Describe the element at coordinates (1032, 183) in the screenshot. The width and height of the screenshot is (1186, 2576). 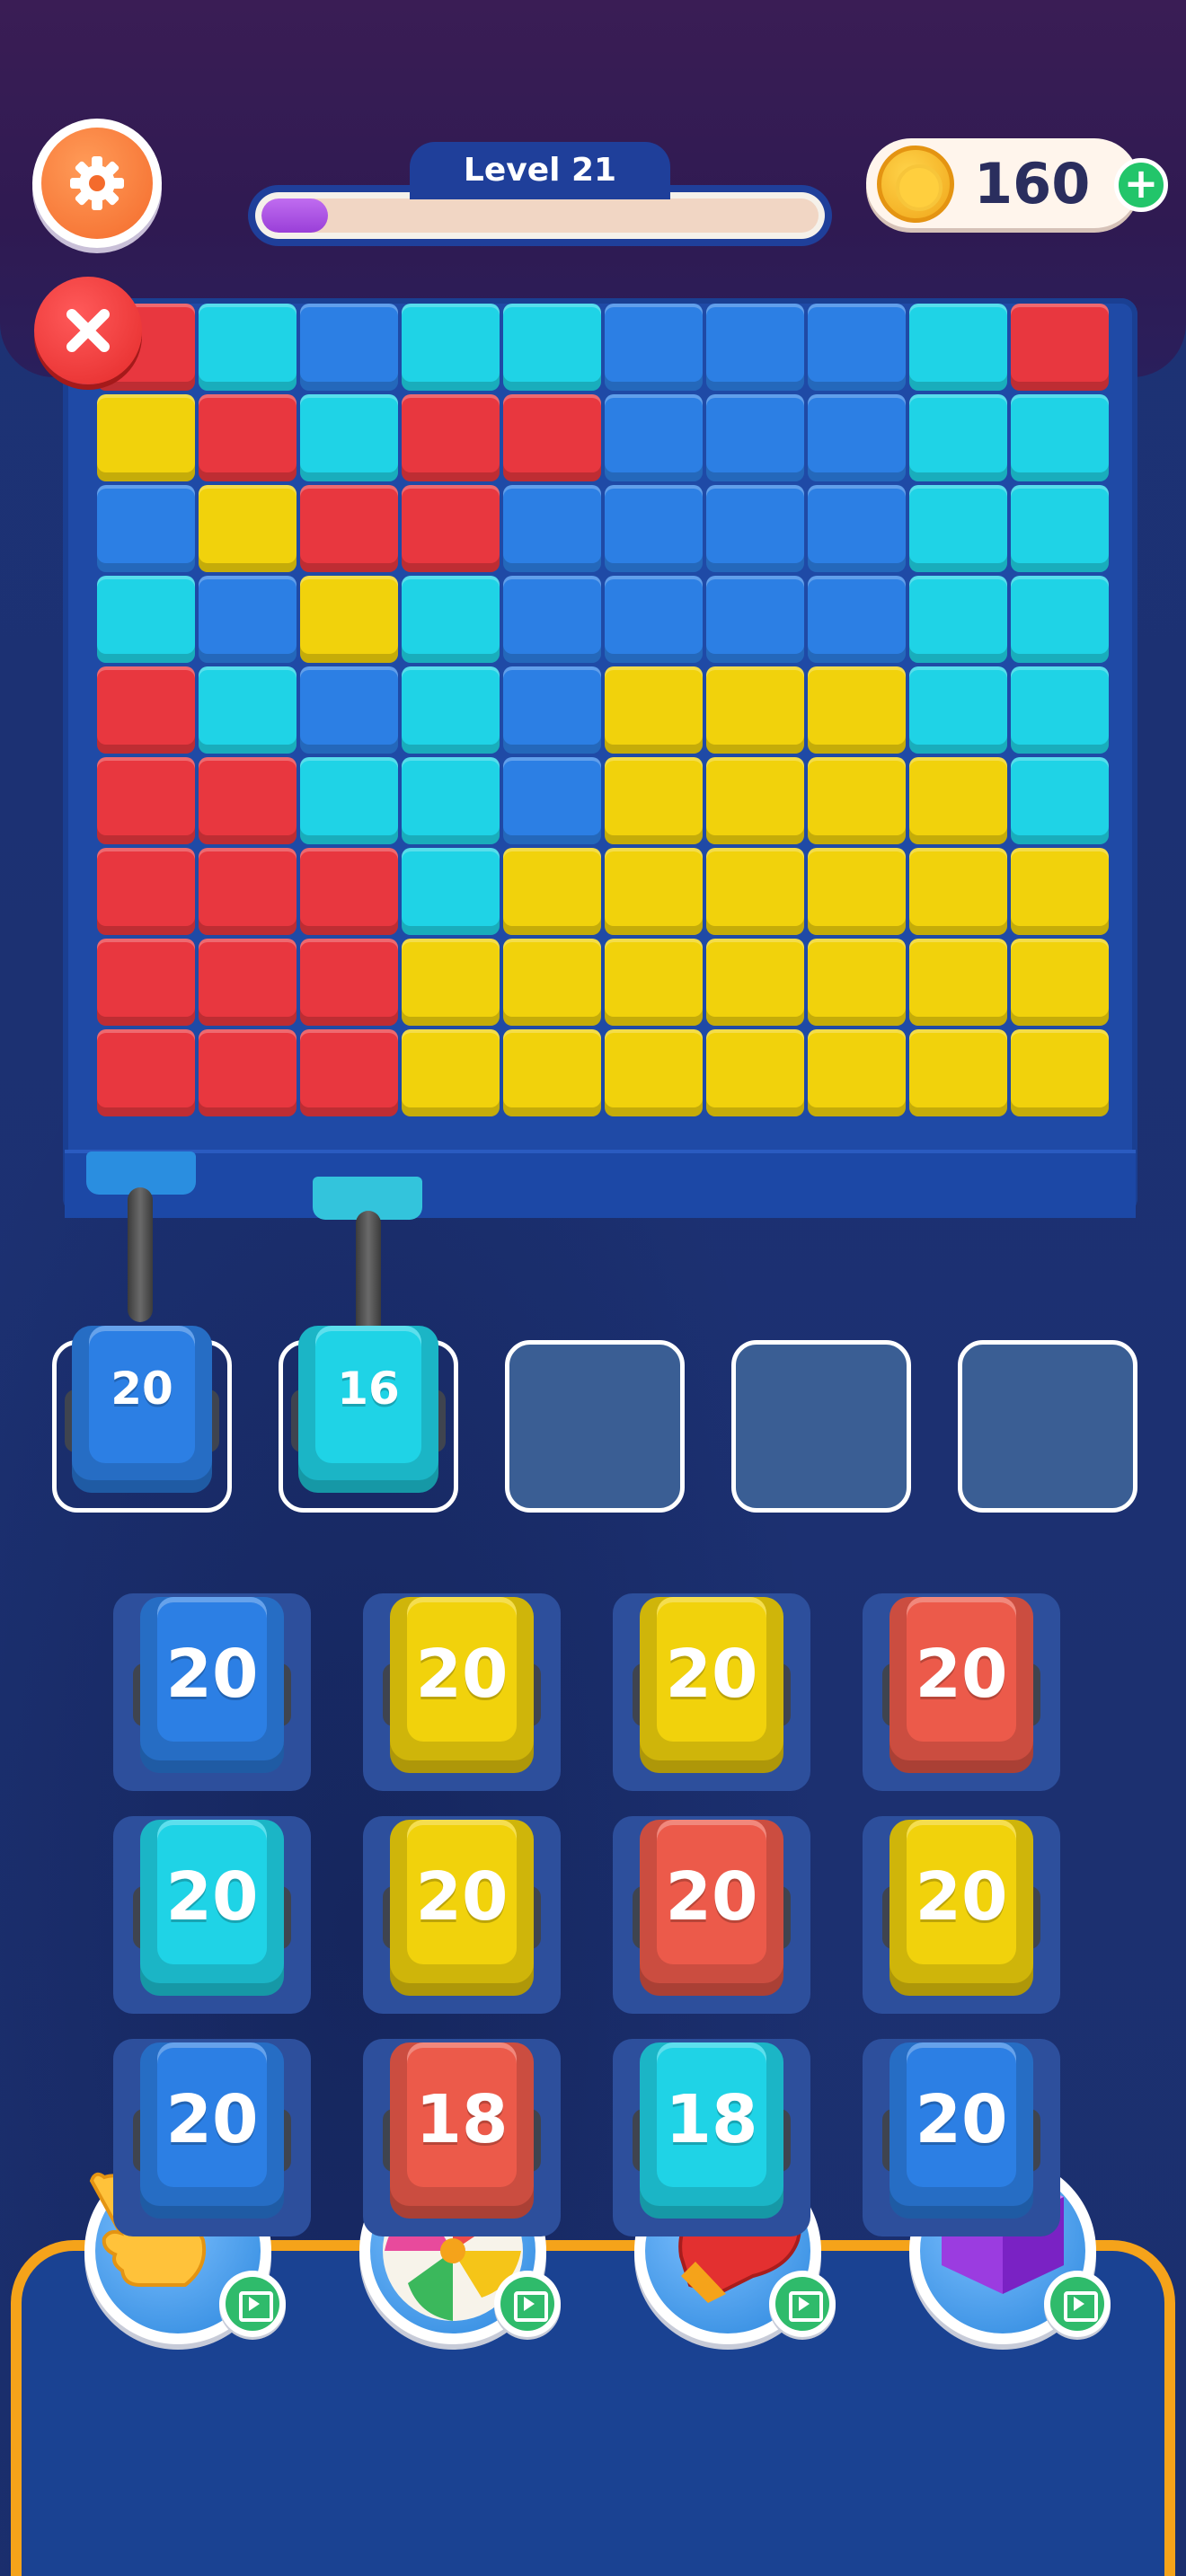
I see `coin-count: 160` at that location.